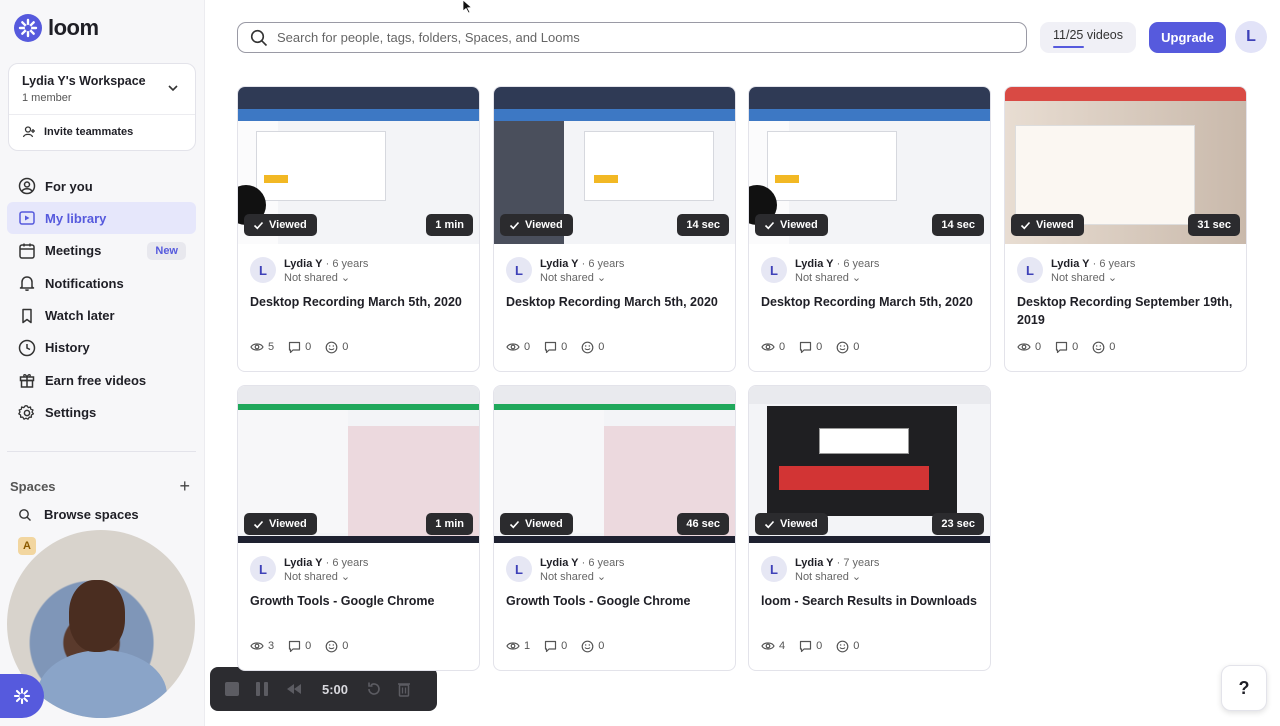  What do you see at coordinates (166, 250) in the screenshot?
I see `new-badge: New` at bounding box center [166, 250].